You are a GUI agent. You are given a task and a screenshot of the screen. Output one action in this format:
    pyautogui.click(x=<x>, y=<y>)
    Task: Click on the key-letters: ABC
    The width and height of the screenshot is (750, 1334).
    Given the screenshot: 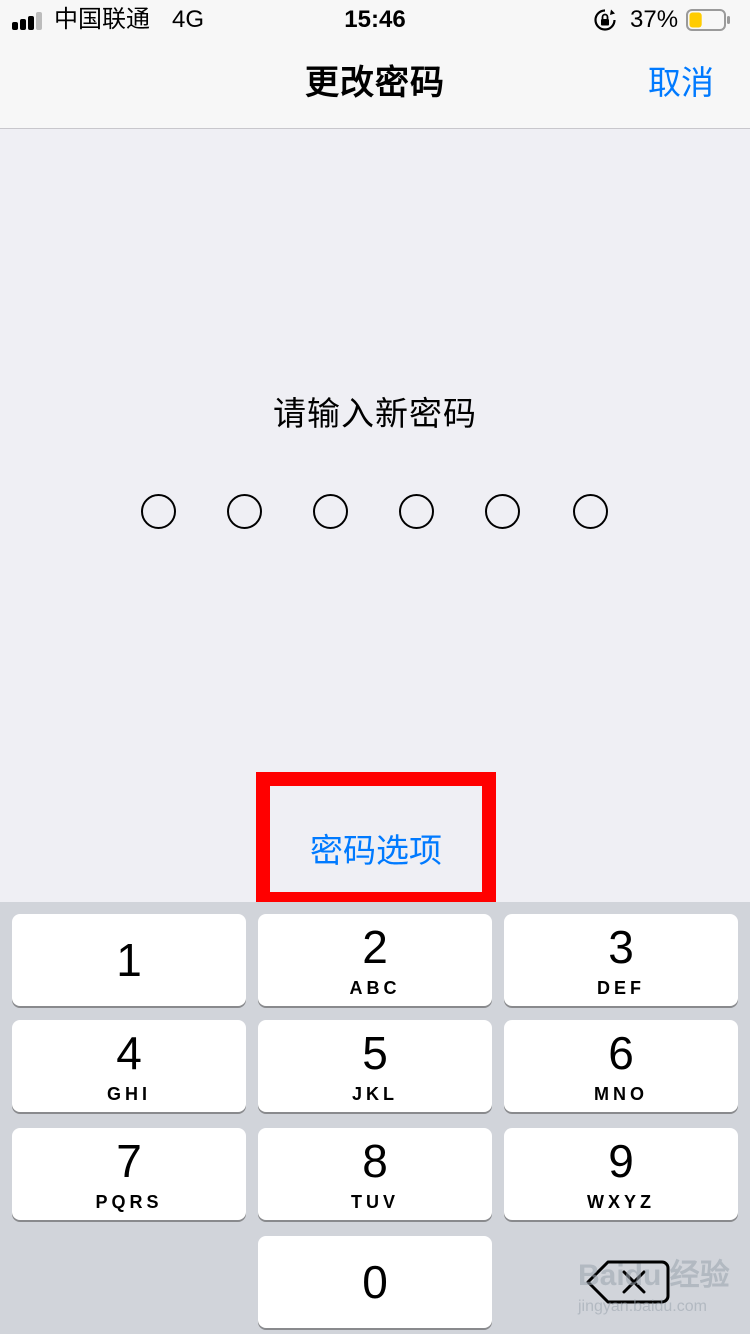 What is the action you would take?
    pyautogui.click(x=375, y=988)
    